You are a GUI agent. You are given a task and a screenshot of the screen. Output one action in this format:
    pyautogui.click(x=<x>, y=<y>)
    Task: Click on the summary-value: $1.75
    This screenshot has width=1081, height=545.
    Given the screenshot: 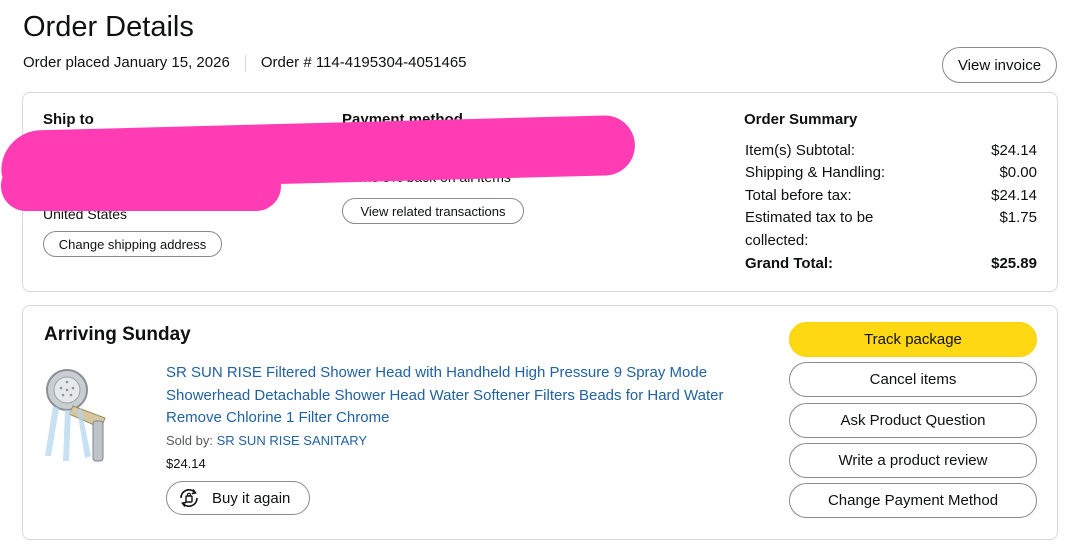 What is the action you would take?
    pyautogui.click(x=1018, y=217)
    